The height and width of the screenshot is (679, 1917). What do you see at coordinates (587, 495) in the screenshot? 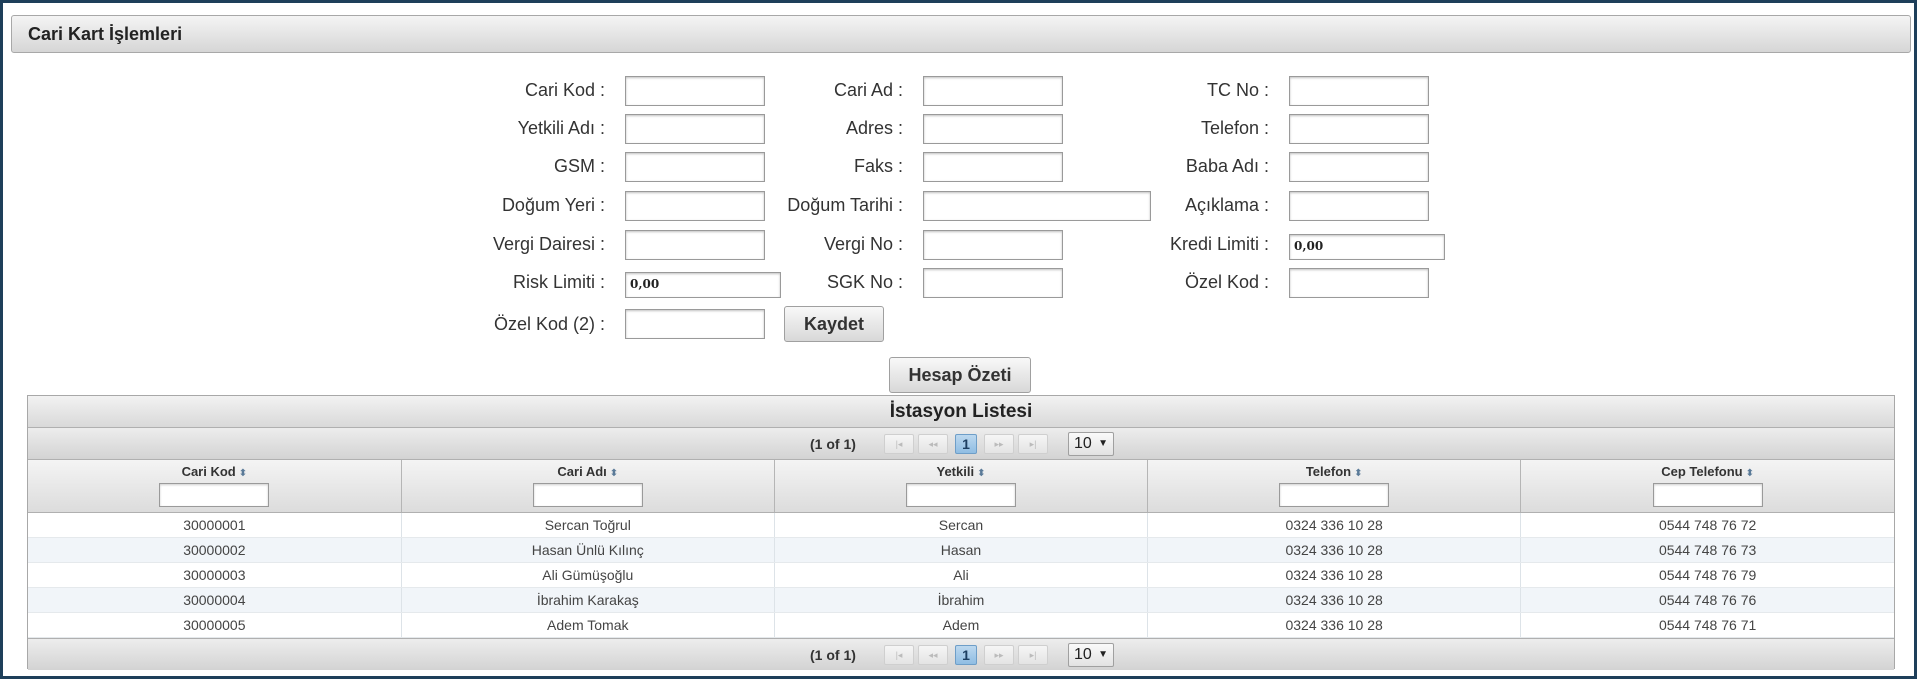
I see `cari-adi-filter-input` at bounding box center [587, 495].